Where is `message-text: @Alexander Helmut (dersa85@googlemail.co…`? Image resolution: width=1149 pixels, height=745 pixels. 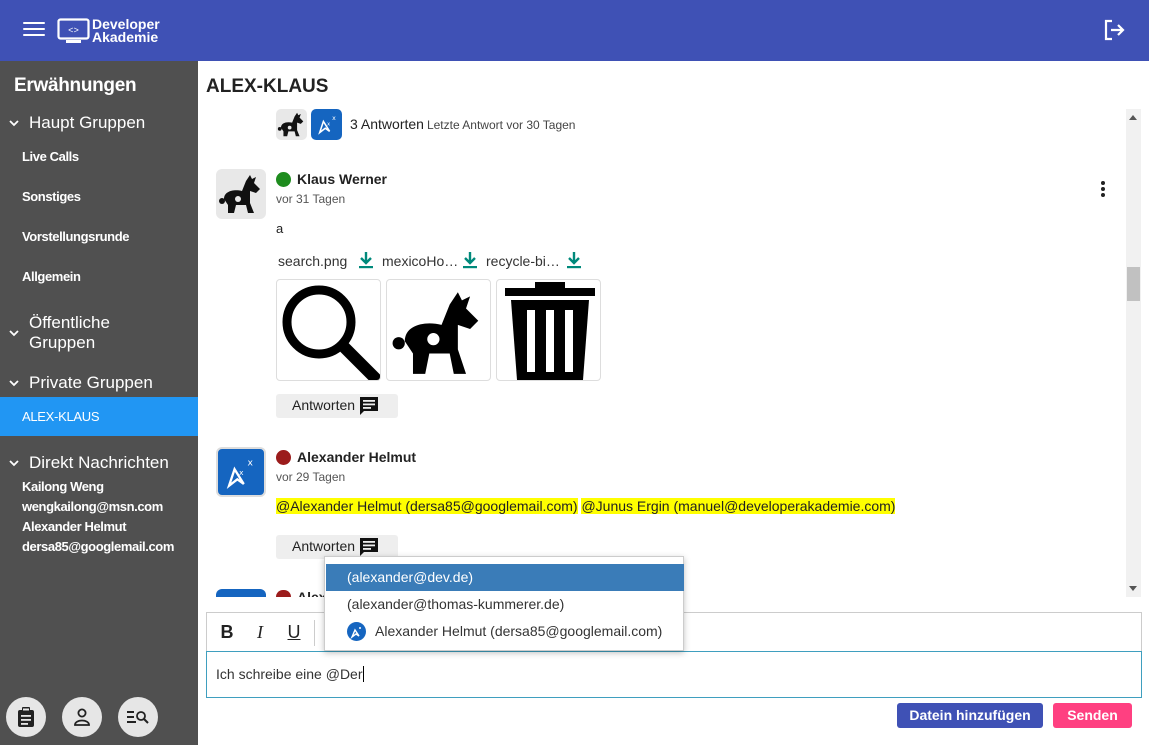 message-text: @Alexander Helmut (dersa85@googlemail.co… is located at coordinates (586, 506).